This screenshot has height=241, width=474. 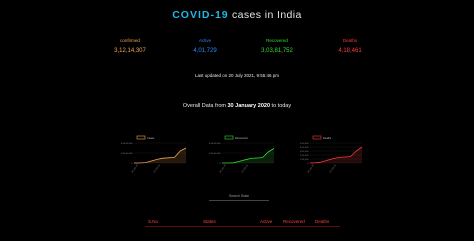 What do you see at coordinates (204, 106) in the screenshot?
I see `overall-prefix: Overall Data from` at bounding box center [204, 106].